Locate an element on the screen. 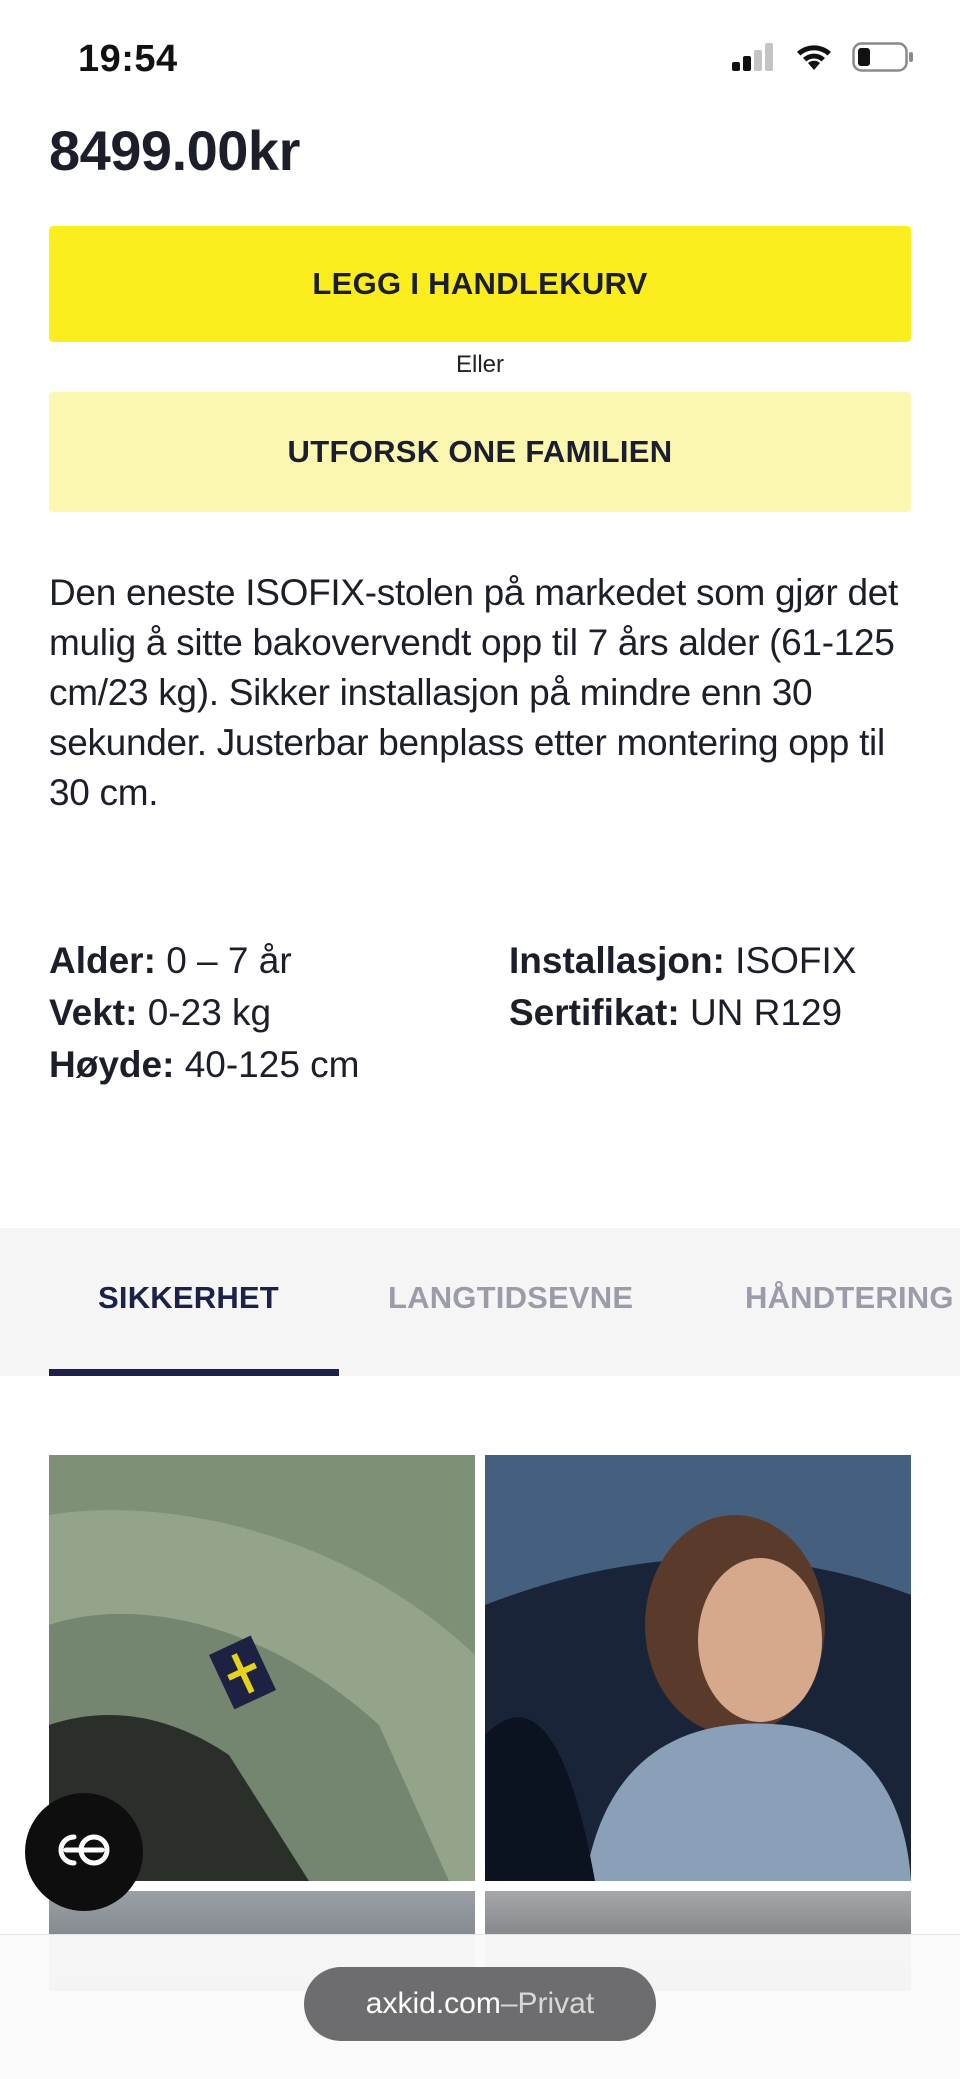  active-tab-indicator is located at coordinates (194, 1372).